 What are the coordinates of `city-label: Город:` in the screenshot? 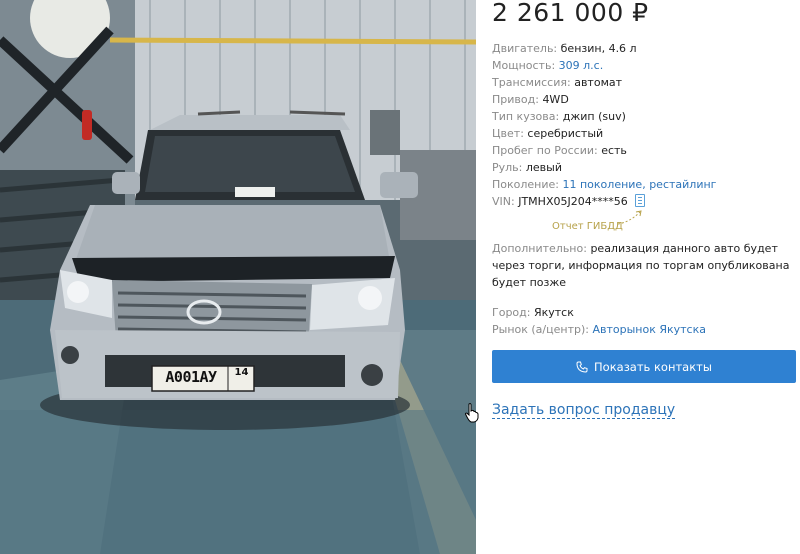 It's located at (511, 312).